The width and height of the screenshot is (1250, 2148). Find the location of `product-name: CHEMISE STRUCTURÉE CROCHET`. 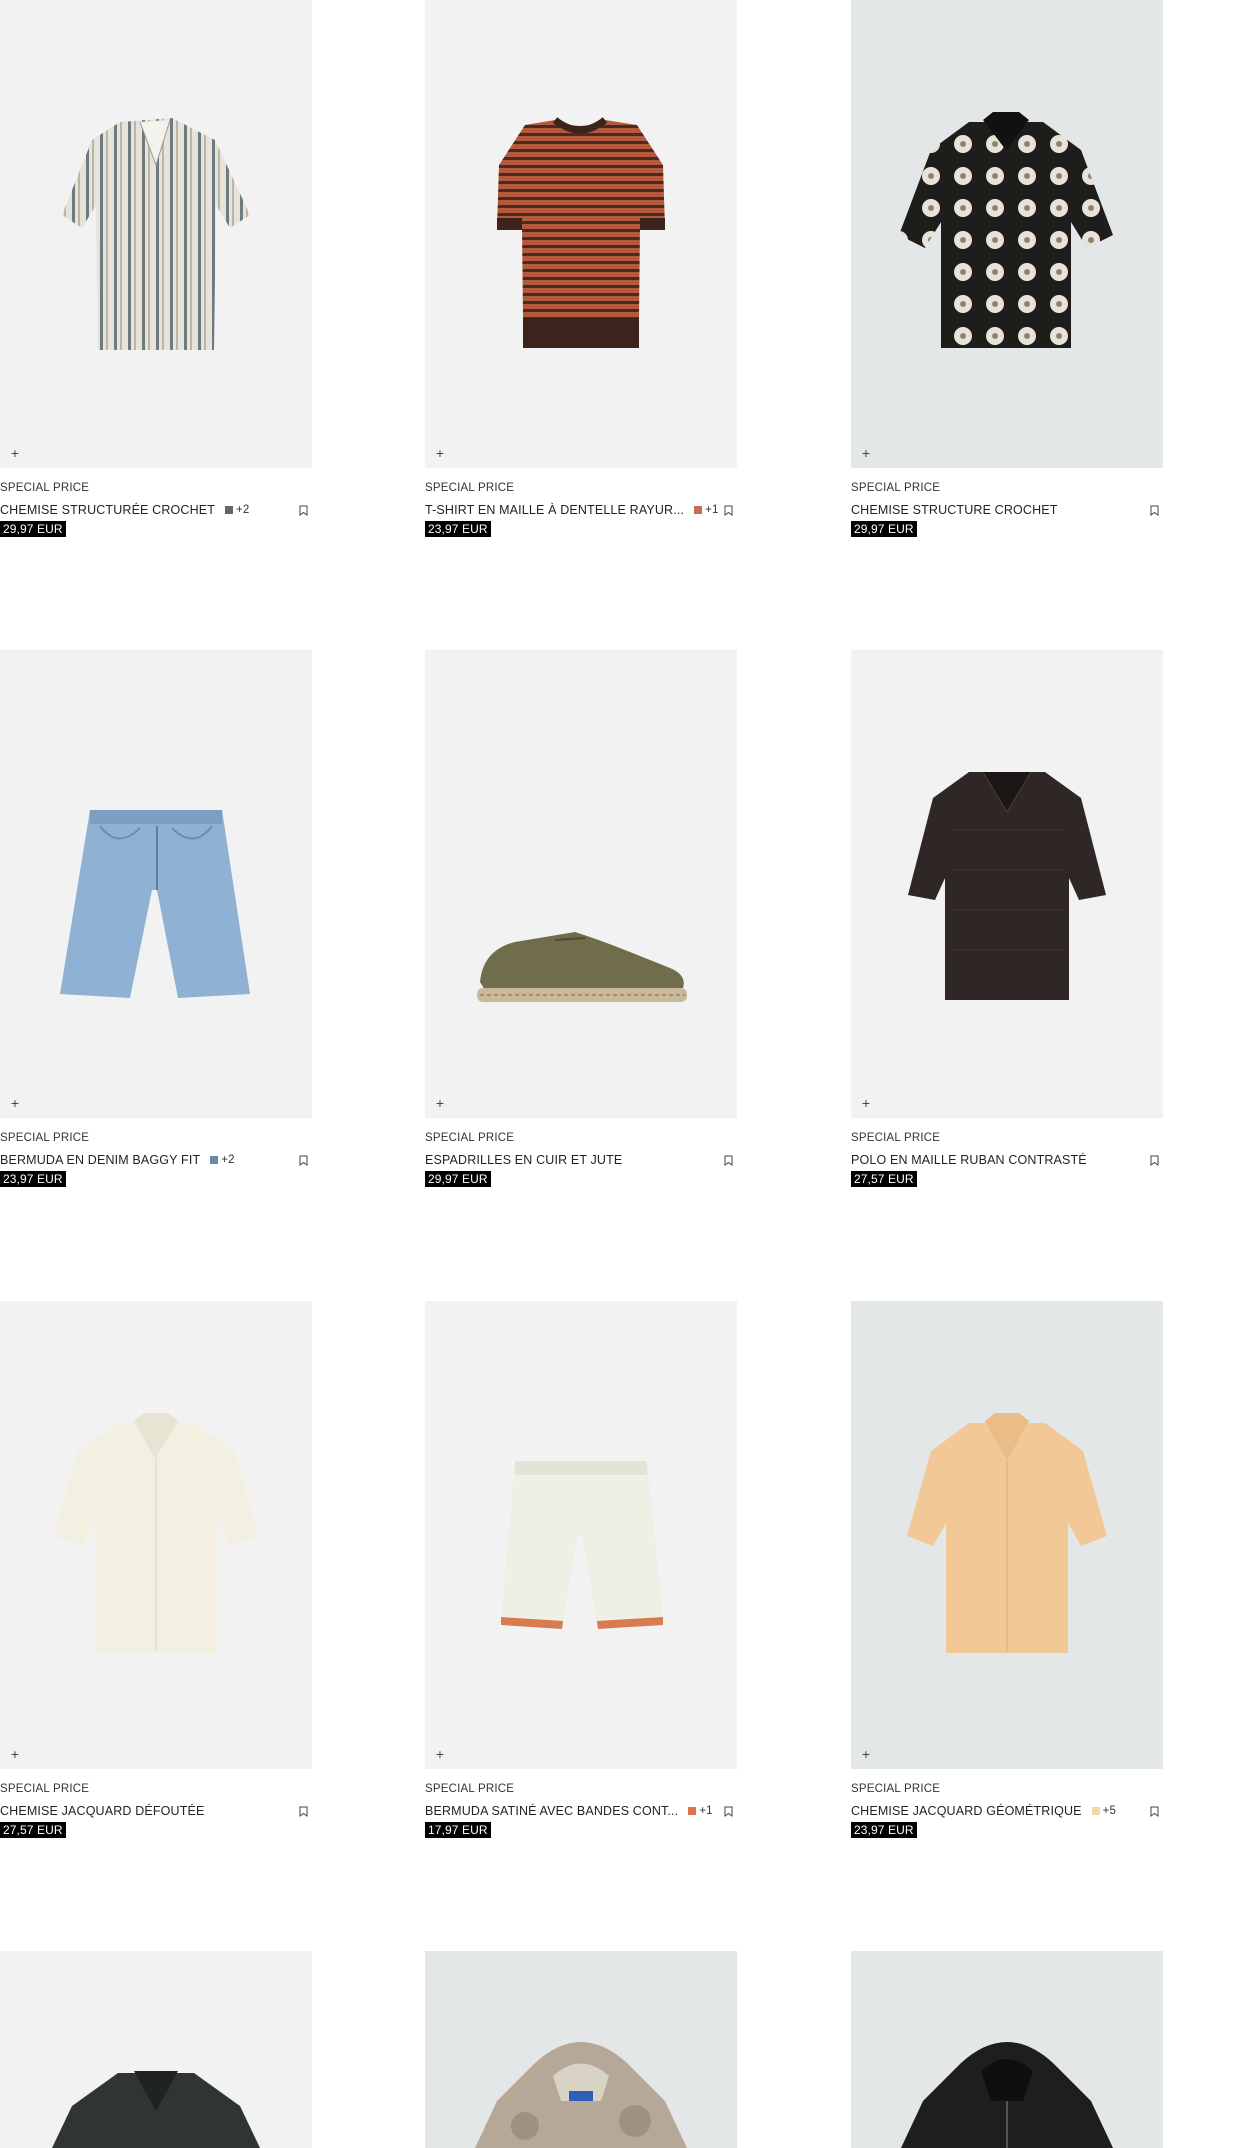

product-name: CHEMISE STRUCTURÉE CROCHET is located at coordinates (107, 510).